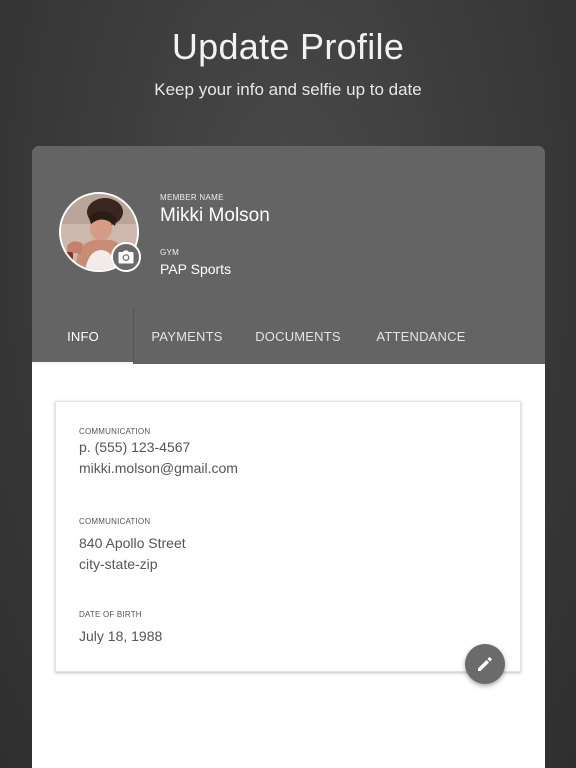  I want to click on profile-tabs: INFO PAYMENTS DOCUMENTS ATTENDANCE, so click(288, 336).